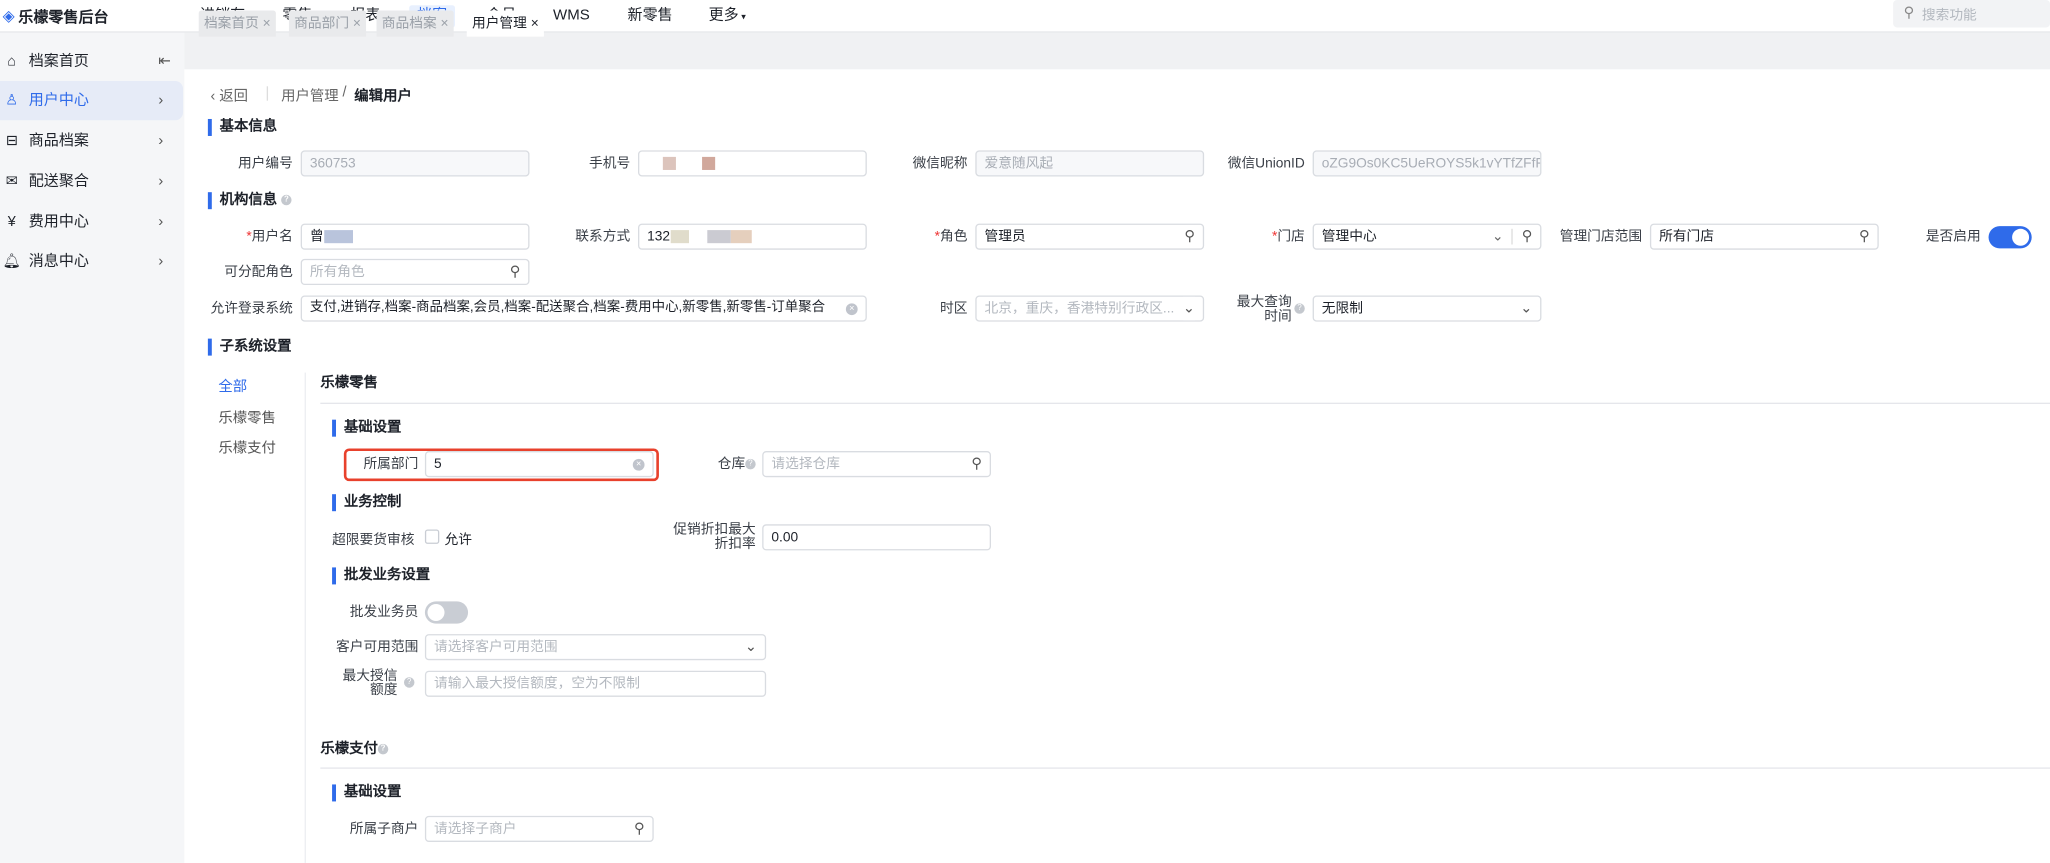 The width and height of the screenshot is (2050, 863). Describe the element at coordinates (383, 690) in the screenshot. I see `label-line: 额度` at that location.